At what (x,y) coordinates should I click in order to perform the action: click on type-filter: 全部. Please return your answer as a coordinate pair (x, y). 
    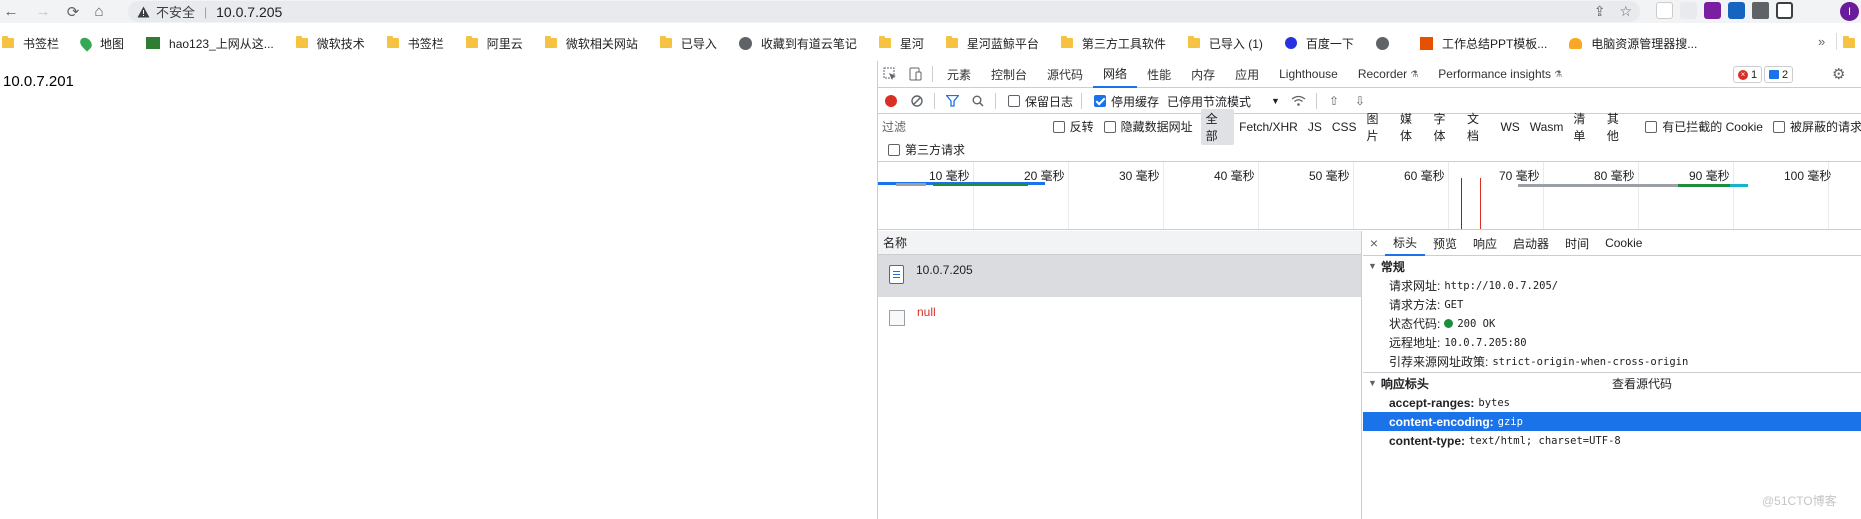
    Looking at the image, I should click on (1217, 126).